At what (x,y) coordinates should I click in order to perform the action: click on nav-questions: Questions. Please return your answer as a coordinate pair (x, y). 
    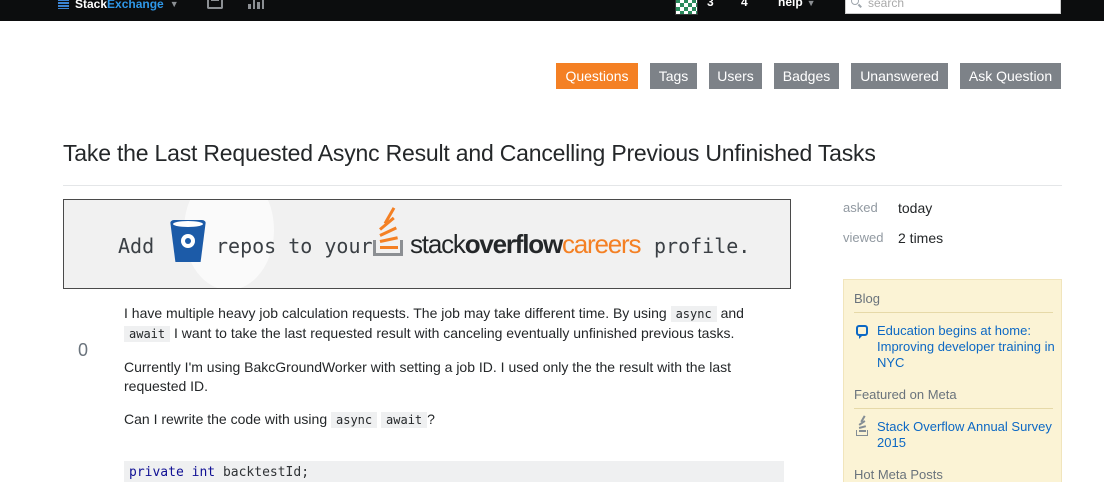
    Looking at the image, I should click on (597, 76).